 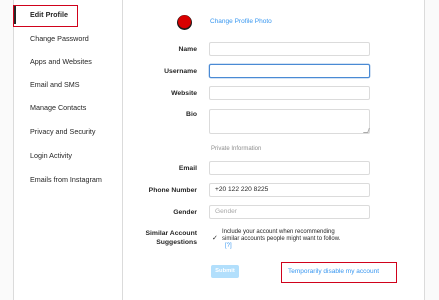 What do you see at coordinates (225, 271) in the screenshot?
I see `submit-button: Submit` at bounding box center [225, 271].